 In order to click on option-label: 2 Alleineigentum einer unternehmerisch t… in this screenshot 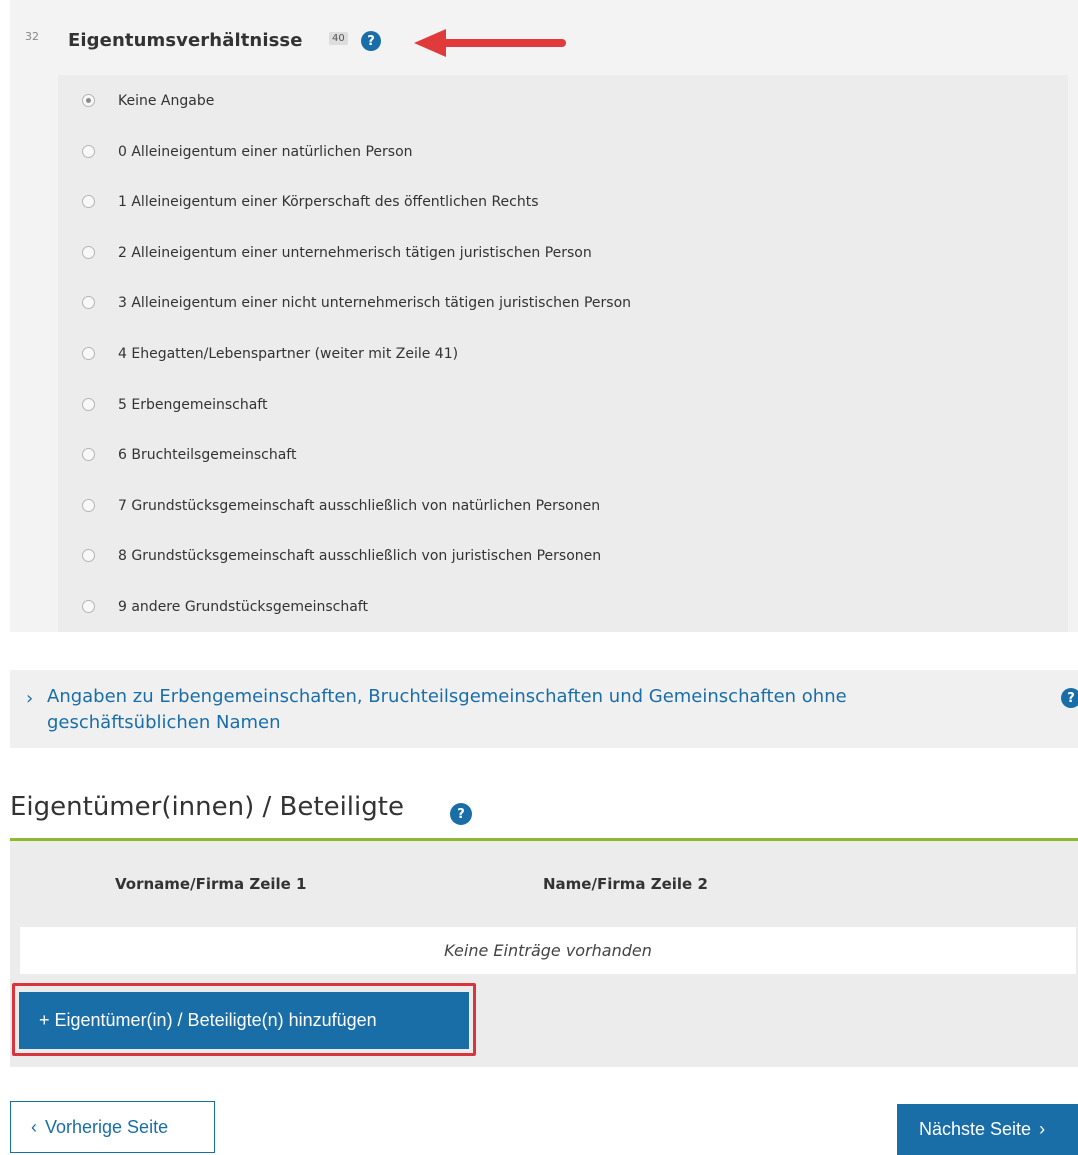, I will do `click(355, 252)`.